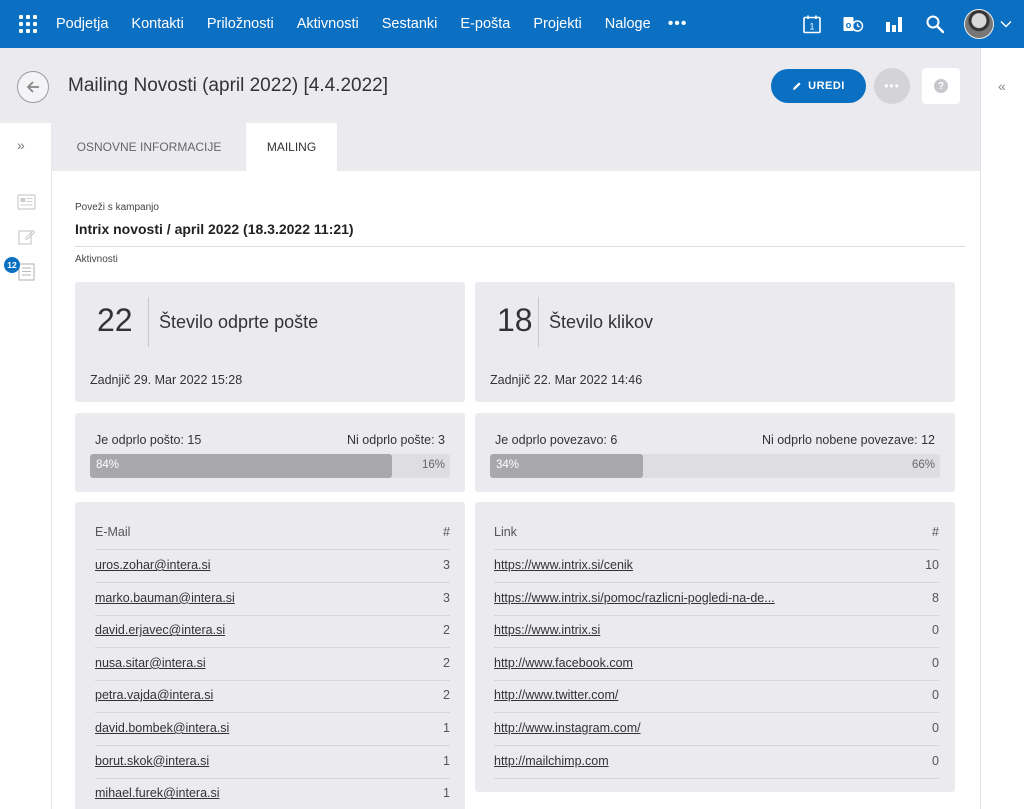 The height and width of the screenshot is (809, 1024). I want to click on not-opened-label: Ni odprlo pošte: 3, so click(396, 440).